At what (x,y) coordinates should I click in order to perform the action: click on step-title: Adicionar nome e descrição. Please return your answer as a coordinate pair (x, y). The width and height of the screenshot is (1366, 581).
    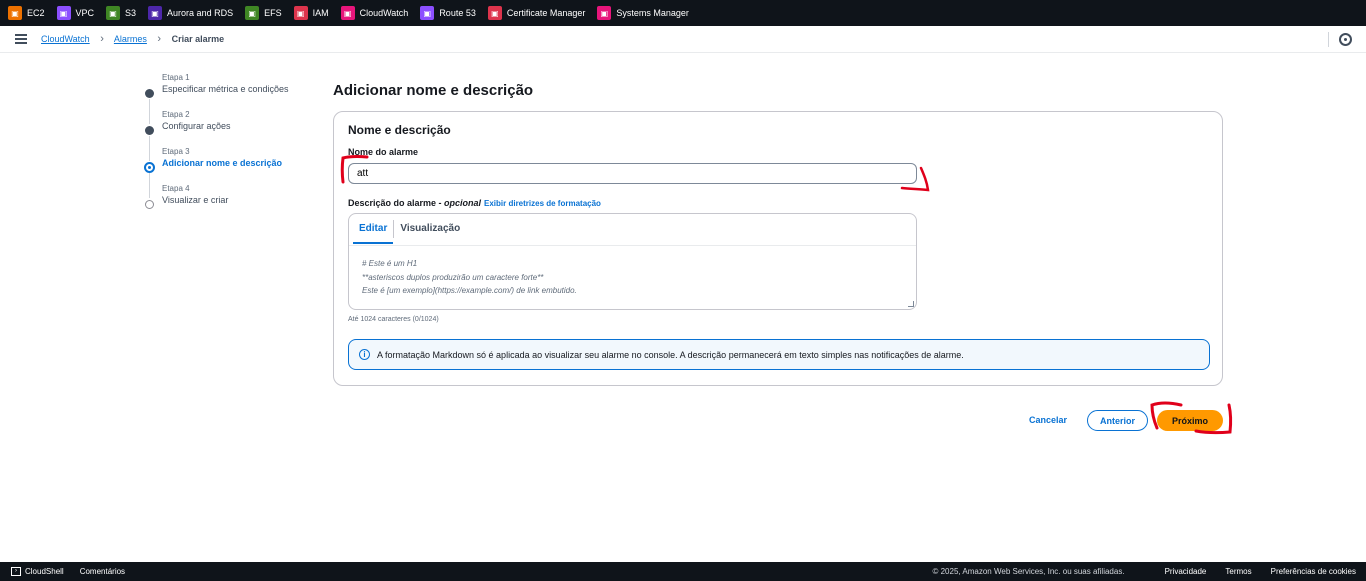
    Looking at the image, I should click on (222, 163).